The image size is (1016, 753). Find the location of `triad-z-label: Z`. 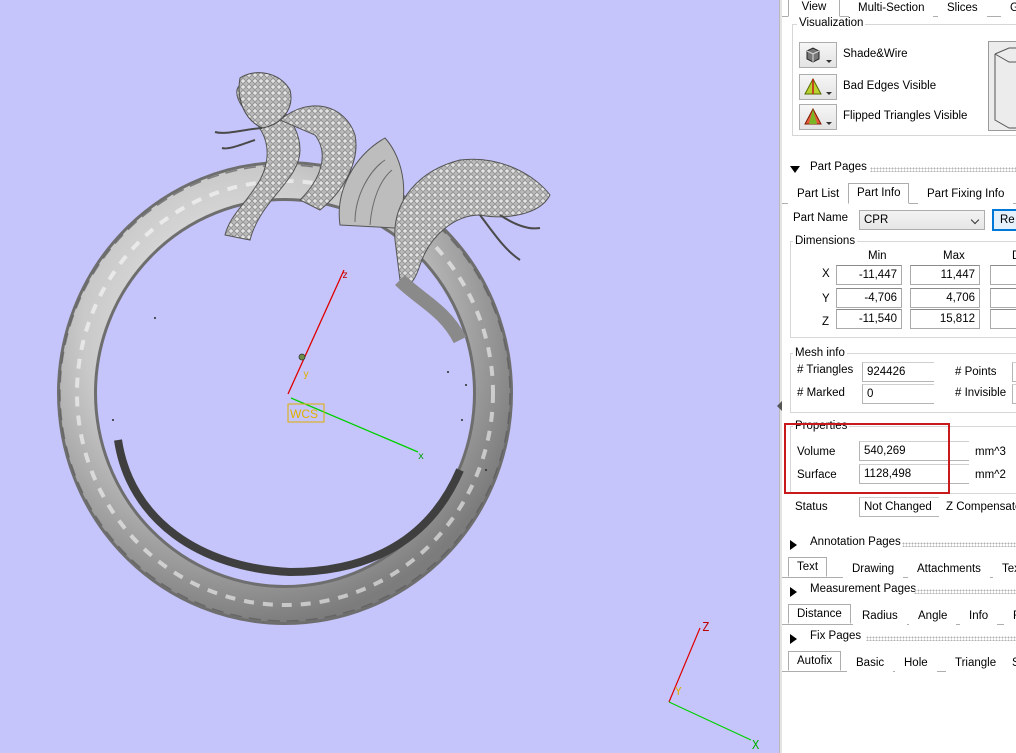

triad-z-label: Z is located at coordinates (705, 627).